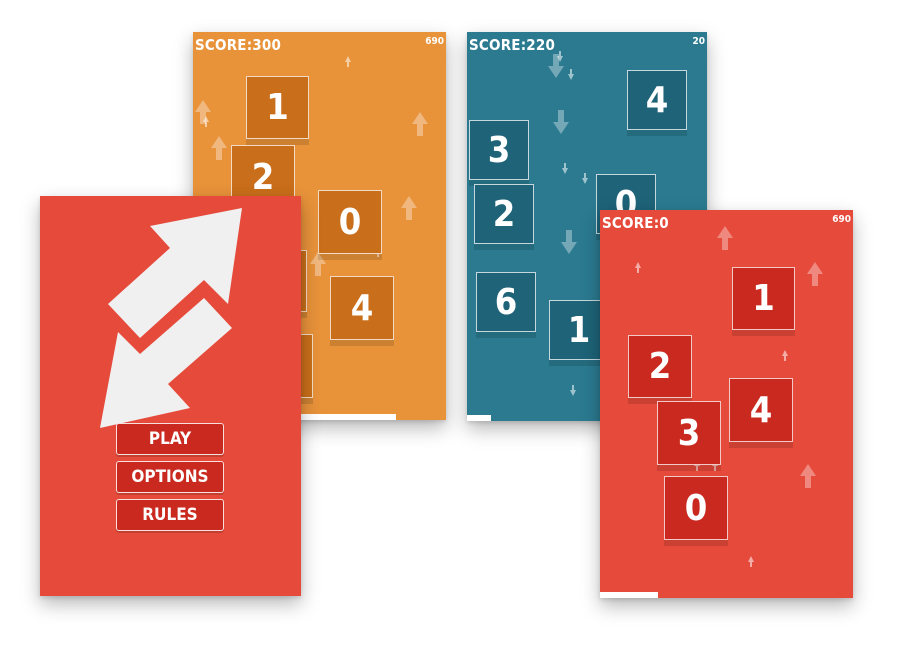 The height and width of the screenshot is (650, 900). Describe the element at coordinates (506, 302) in the screenshot. I see `number-tile: 6` at that location.